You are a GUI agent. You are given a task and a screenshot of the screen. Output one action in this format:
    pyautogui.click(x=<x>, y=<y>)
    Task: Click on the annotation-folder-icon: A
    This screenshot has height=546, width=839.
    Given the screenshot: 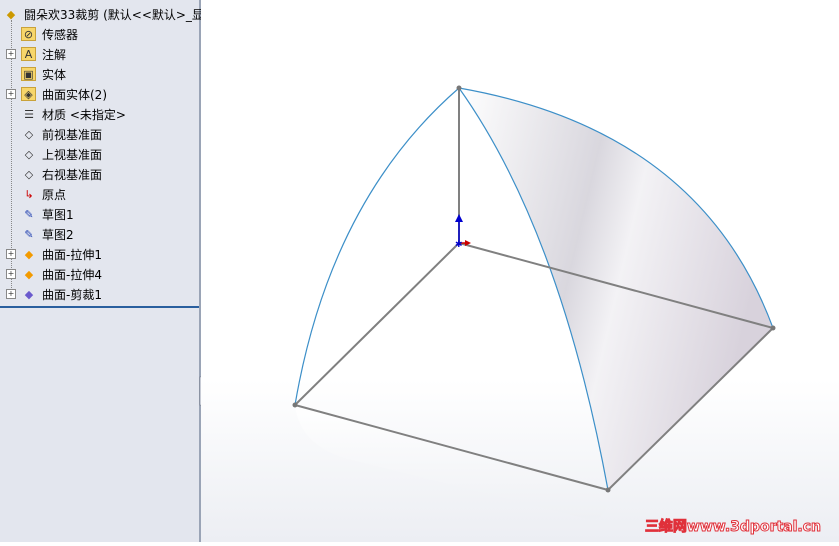 What is the action you would take?
    pyautogui.click(x=28, y=54)
    